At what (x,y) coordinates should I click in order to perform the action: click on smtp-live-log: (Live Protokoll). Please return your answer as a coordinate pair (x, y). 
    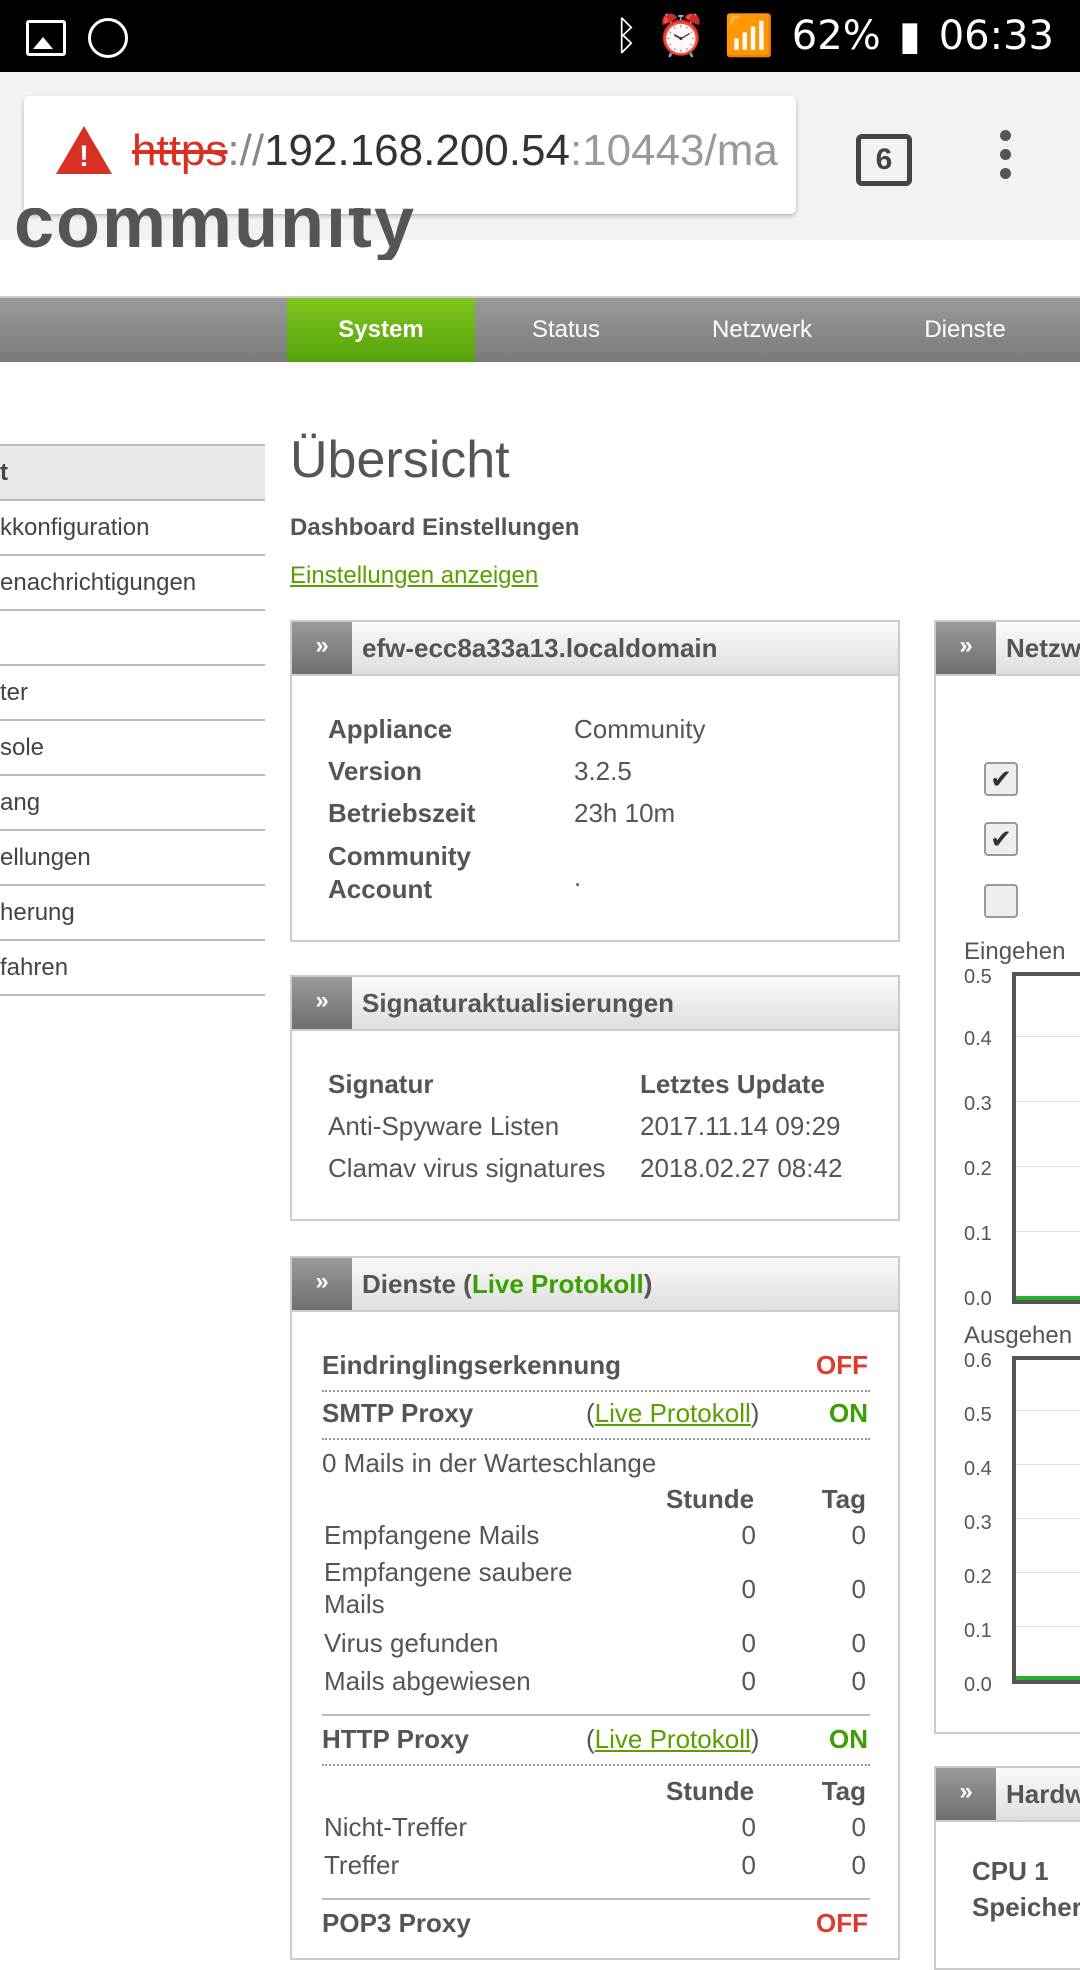
    Looking at the image, I should click on (673, 1413).